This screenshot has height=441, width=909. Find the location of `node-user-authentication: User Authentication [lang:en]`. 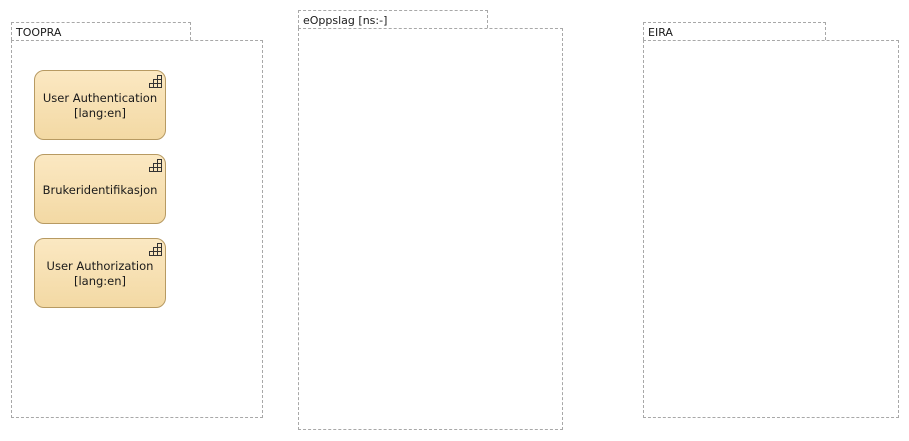

node-user-authentication: User Authentication [lang:en] is located at coordinates (100, 105).